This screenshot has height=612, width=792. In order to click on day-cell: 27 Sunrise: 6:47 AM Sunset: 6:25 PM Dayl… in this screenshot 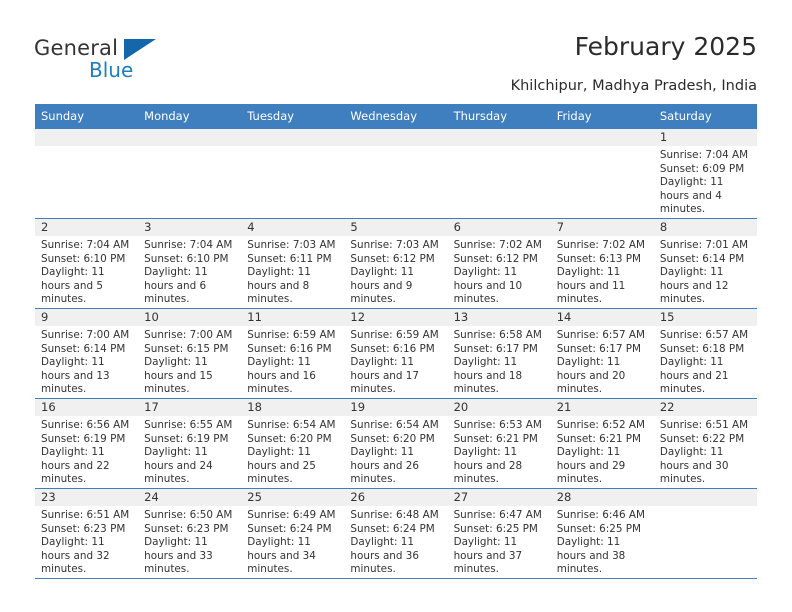, I will do `click(499, 533)`.